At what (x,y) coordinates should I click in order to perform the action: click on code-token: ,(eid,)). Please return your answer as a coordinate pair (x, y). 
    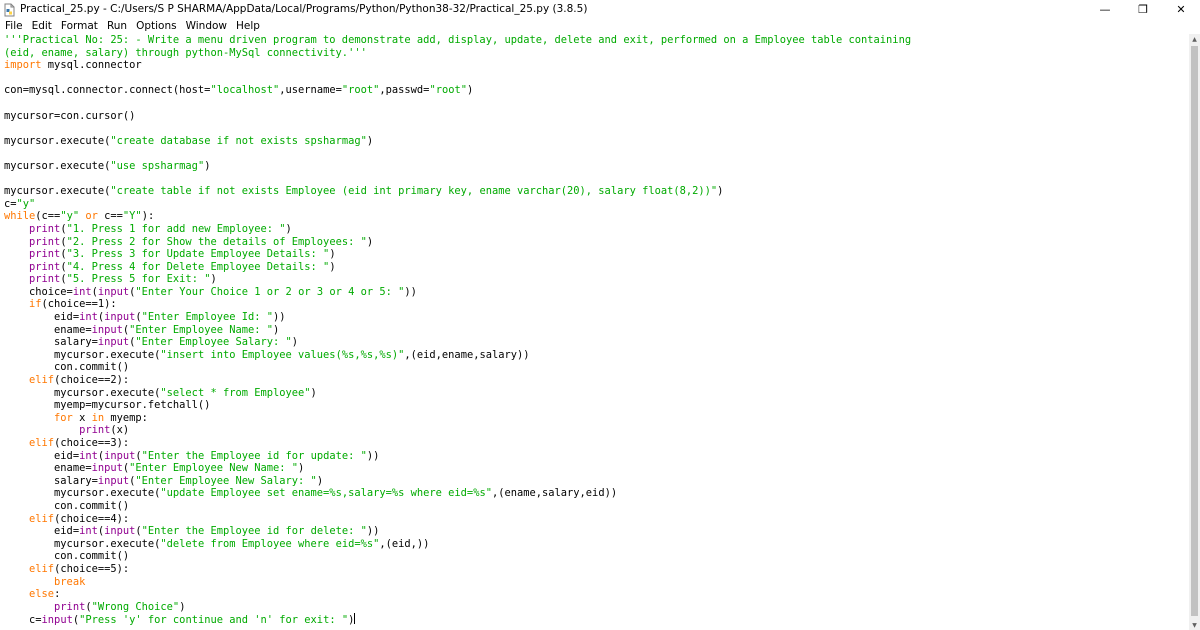
    Looking at the image, I should click on (404, 543).